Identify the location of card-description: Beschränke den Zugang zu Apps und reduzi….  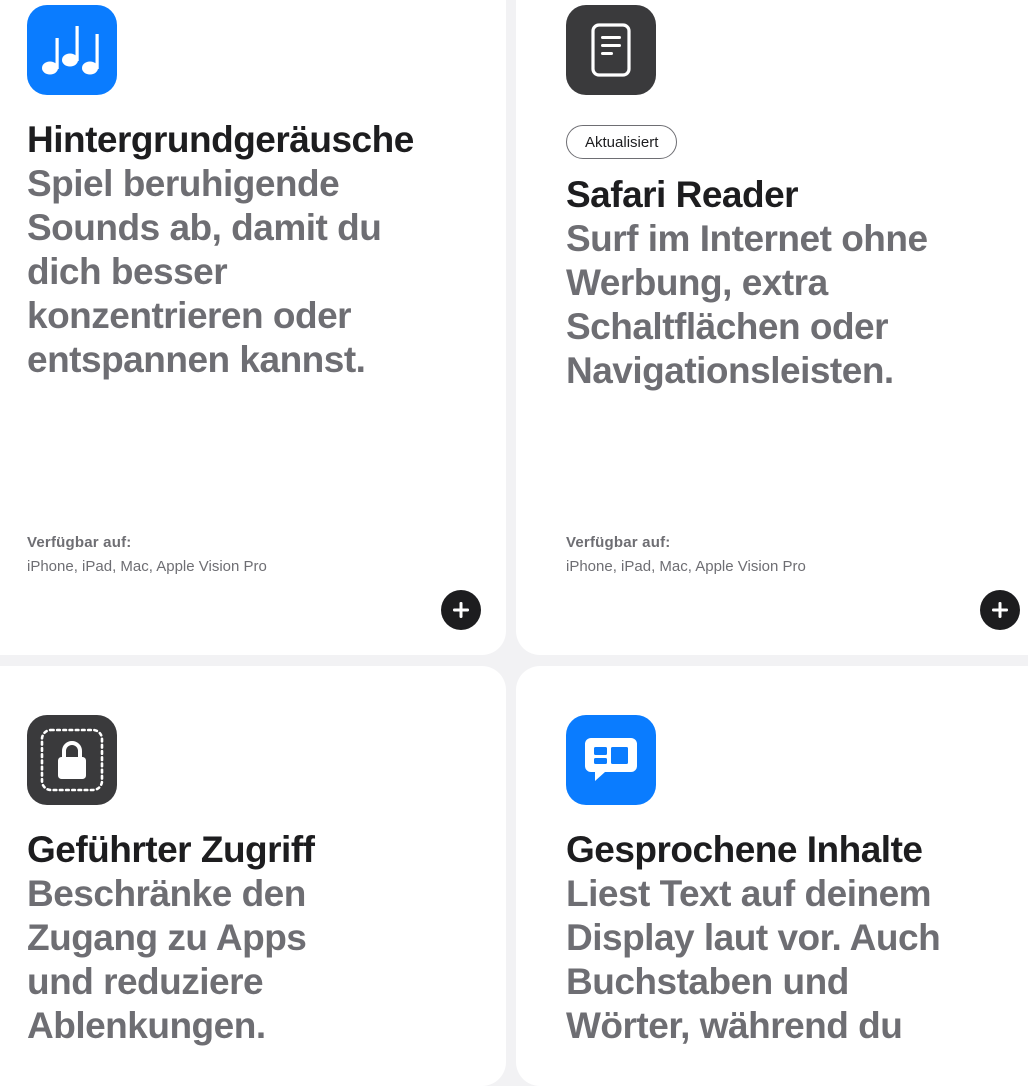
(167, 959).